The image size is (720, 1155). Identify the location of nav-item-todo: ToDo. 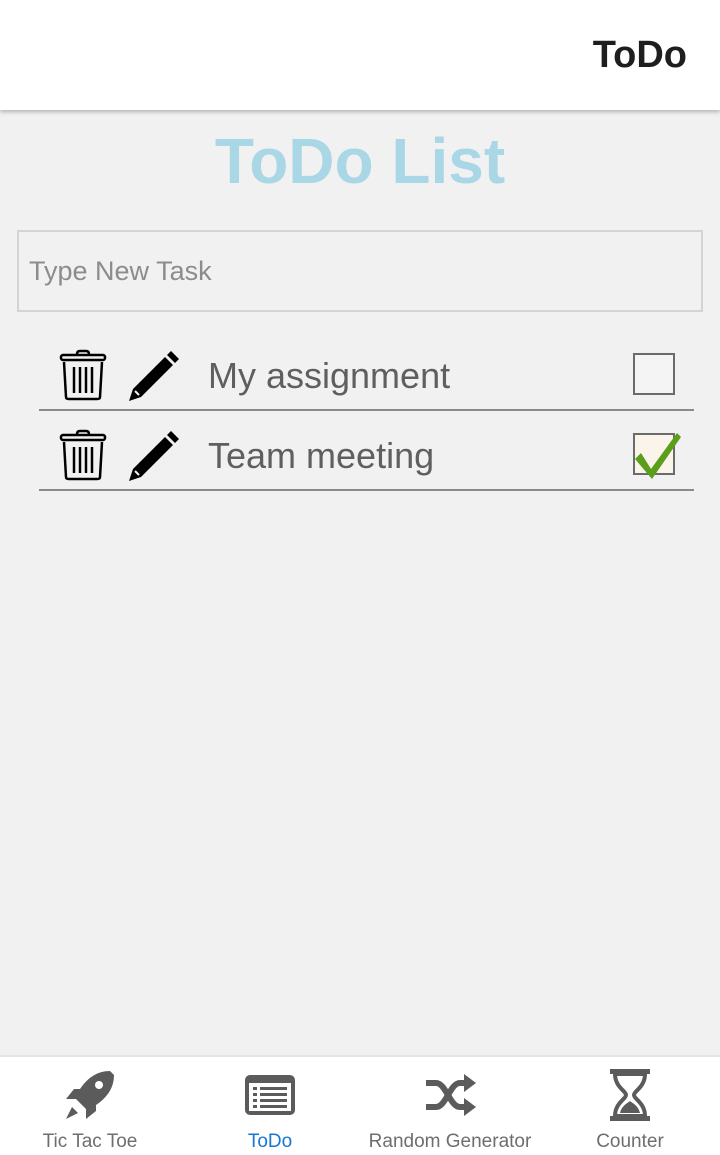
(270, 1106).